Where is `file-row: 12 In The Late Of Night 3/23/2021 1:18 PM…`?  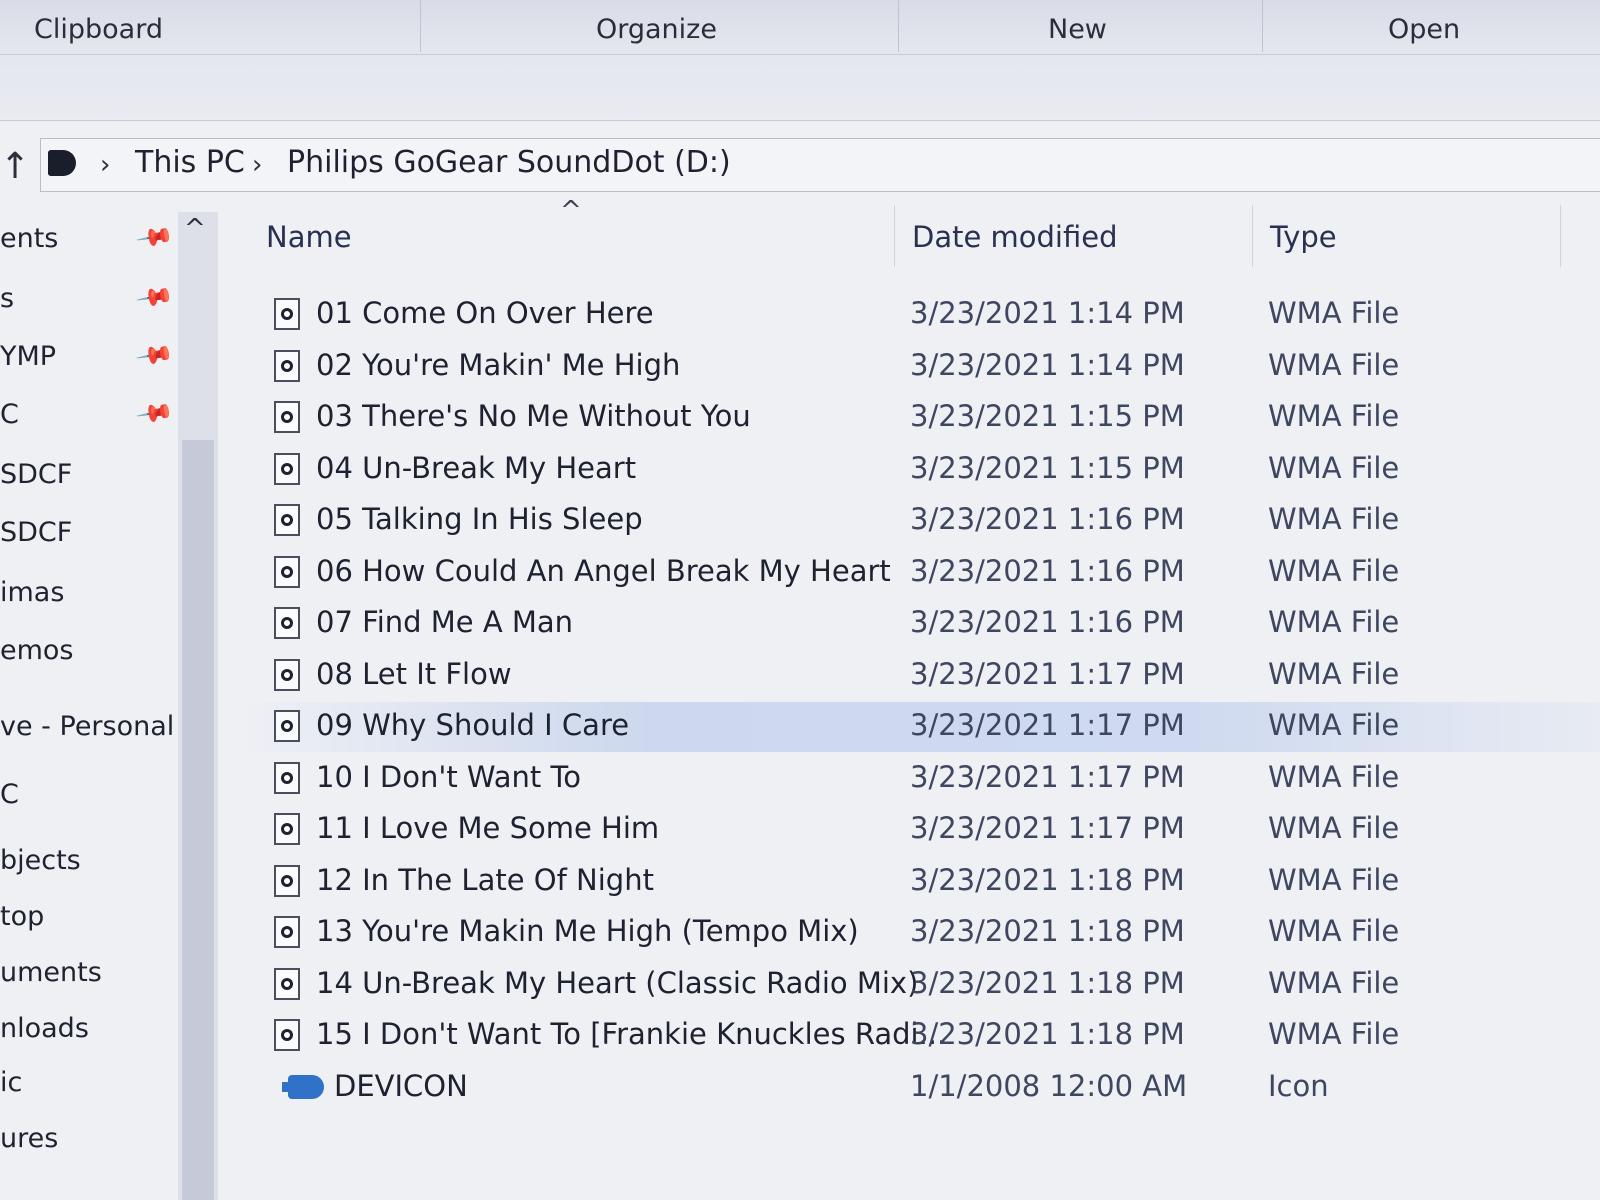
file-row: 12 In The Late Of Night 3/23/2021 1:18 PM… is located at coordinates (920, 882).